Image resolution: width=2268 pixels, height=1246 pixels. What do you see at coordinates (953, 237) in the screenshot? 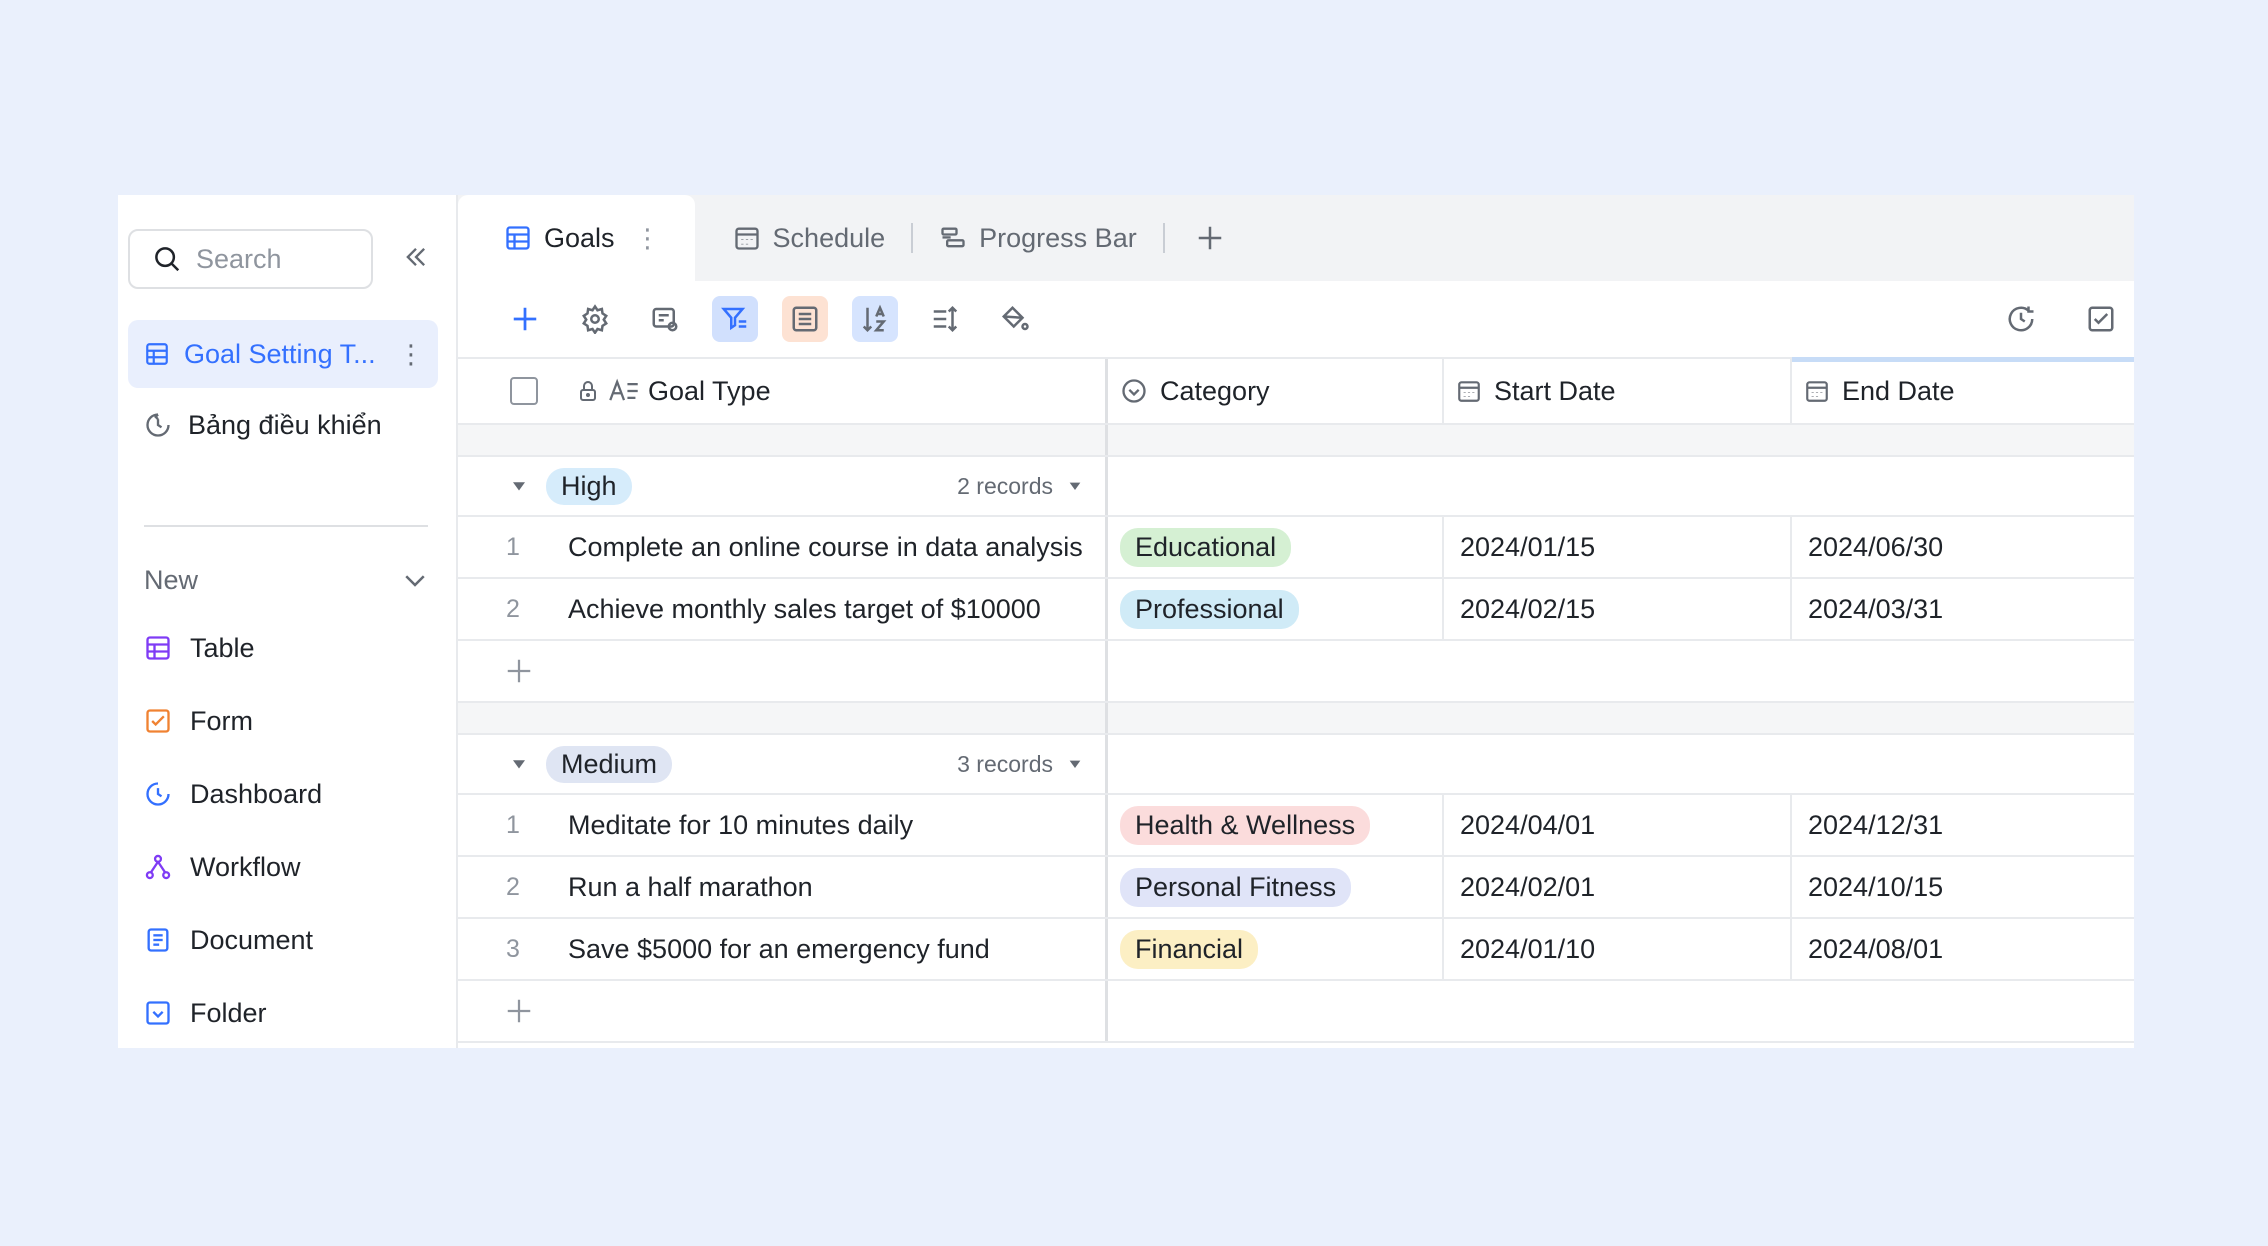
I see `gantt-icon` at bounding box center [953, 237].